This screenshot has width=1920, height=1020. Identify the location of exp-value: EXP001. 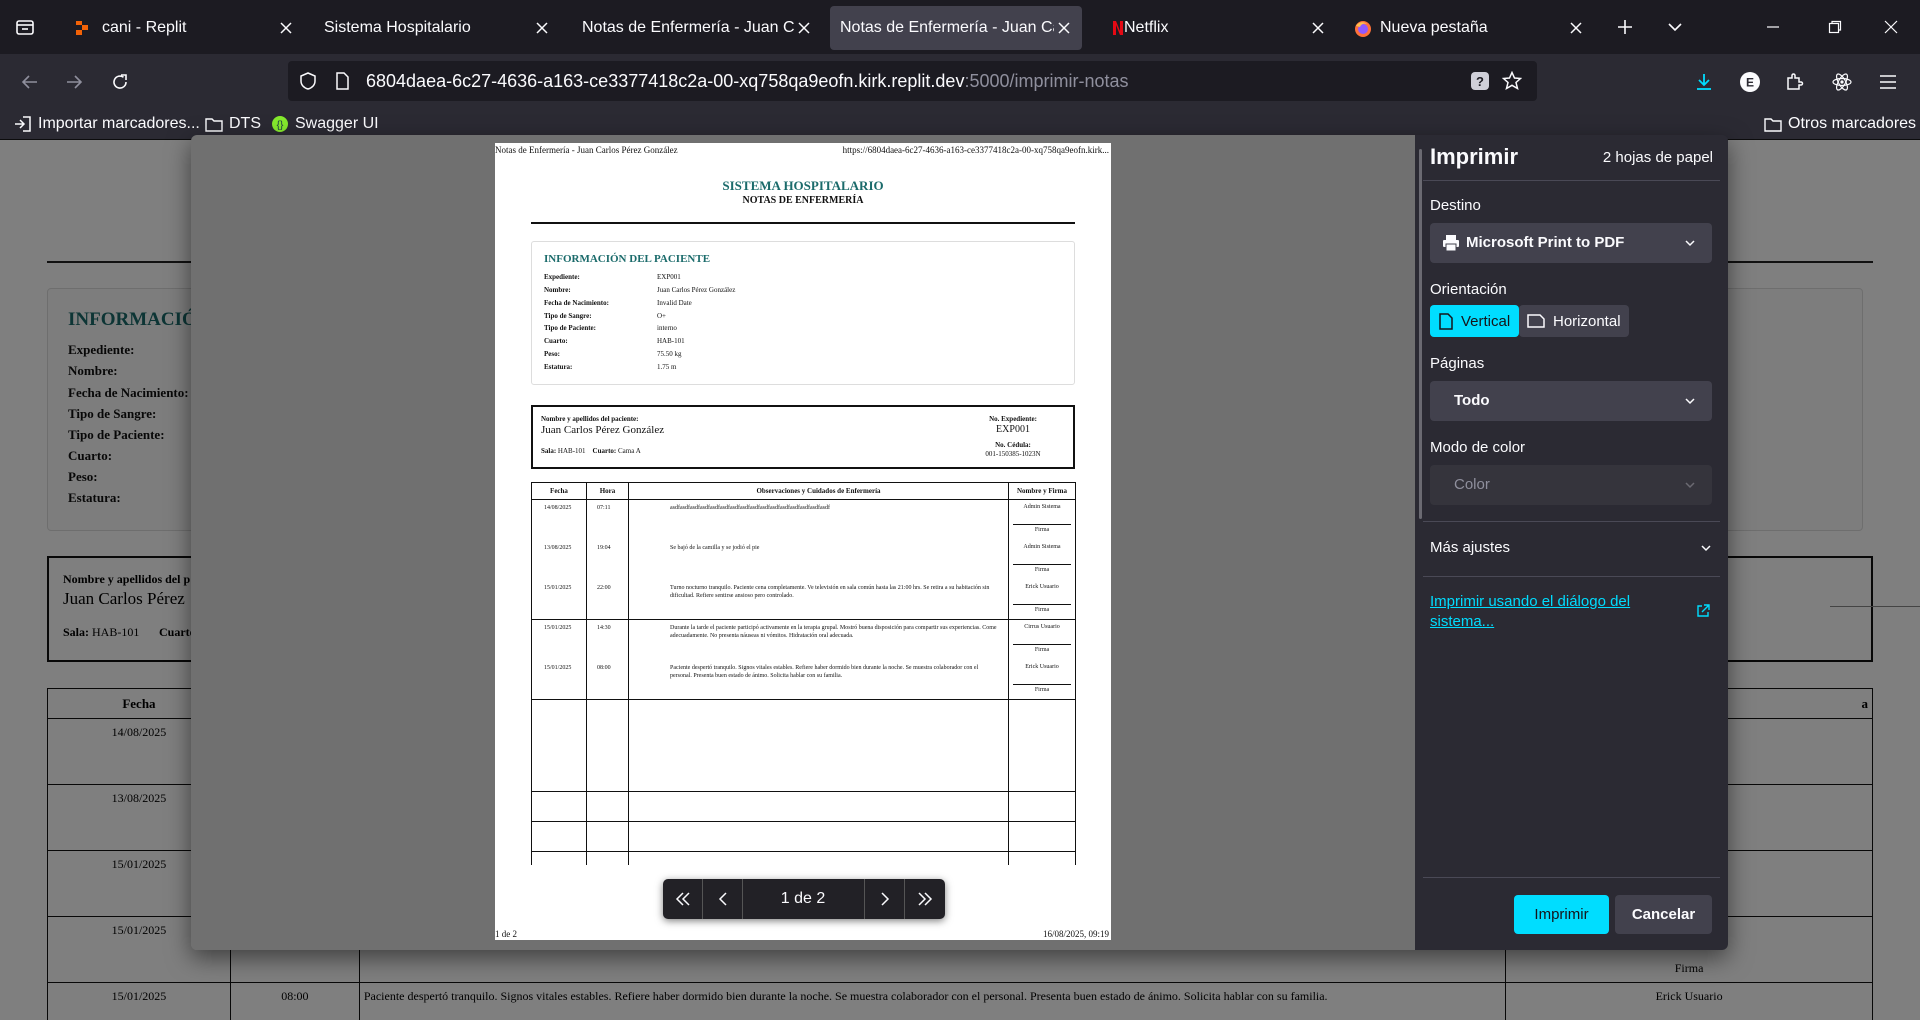
(1013, 429).